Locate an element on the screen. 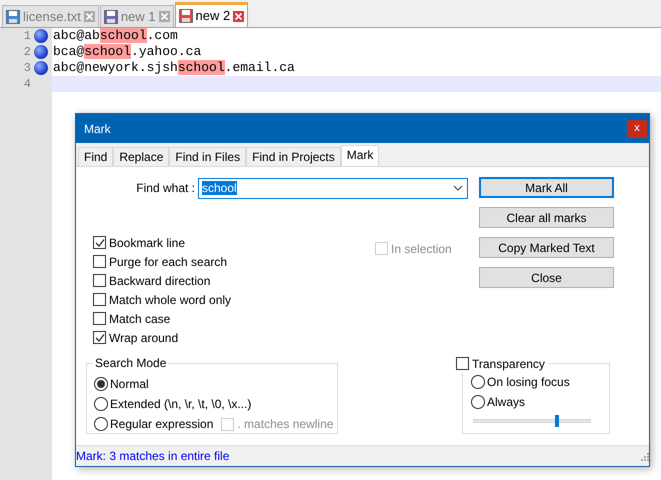 This screenshot has width=661, height=480. radio-label: Regular expression is located at coordinates (162, 424).